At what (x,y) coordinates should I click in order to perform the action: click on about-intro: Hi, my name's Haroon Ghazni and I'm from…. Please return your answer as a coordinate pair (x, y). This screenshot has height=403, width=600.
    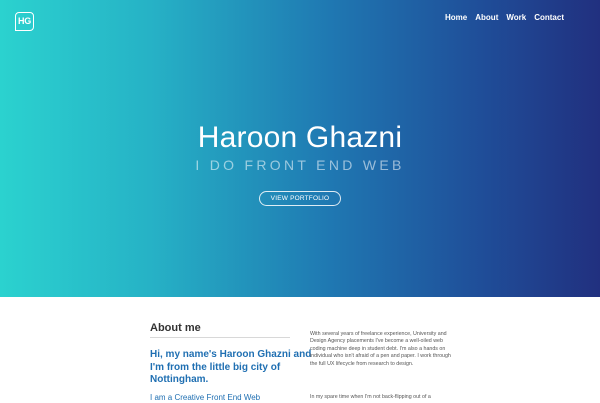
    Looking at the image, I should click on (231, 367).